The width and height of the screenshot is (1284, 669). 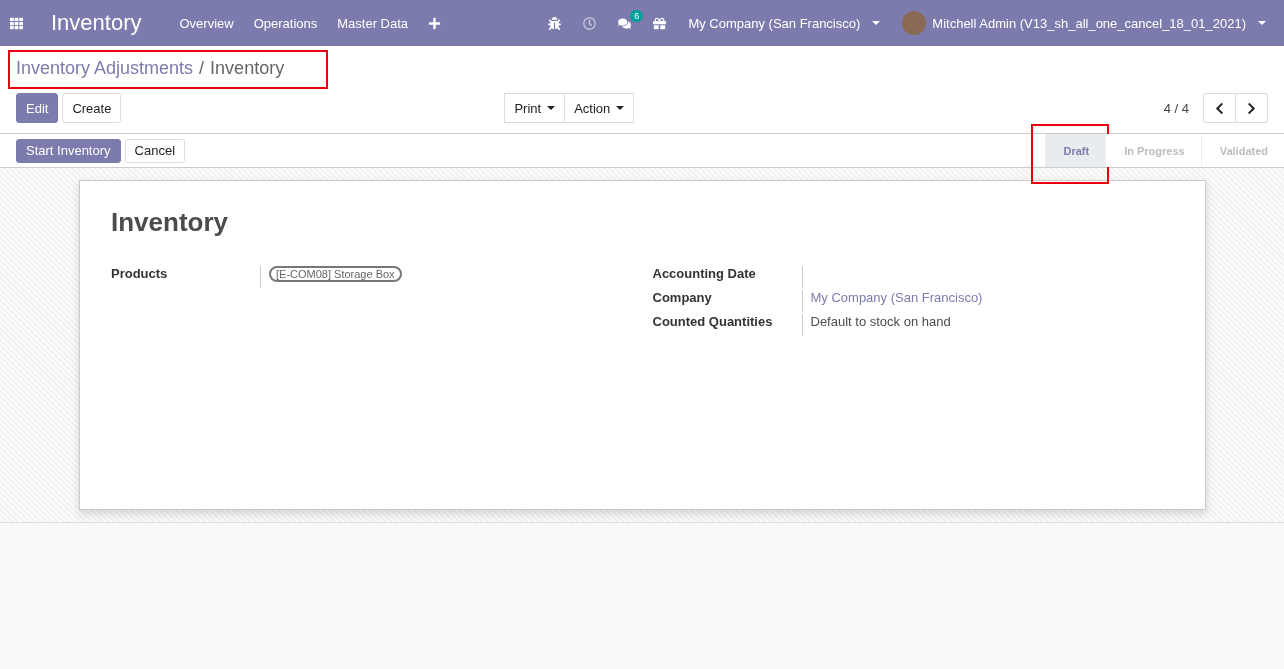 I want to click on message-count-badge: 6, so click(x=637, y=15).